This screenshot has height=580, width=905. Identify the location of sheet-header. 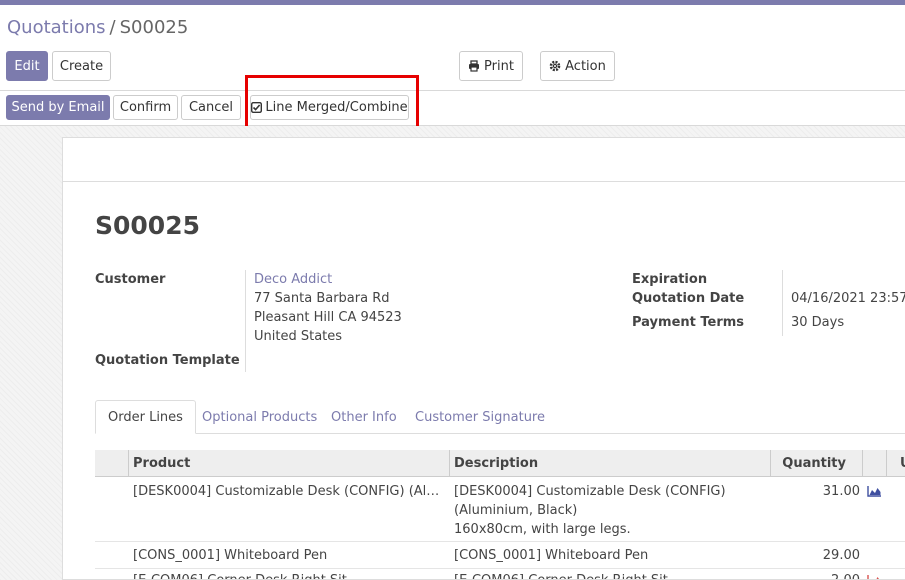
(484, 160).